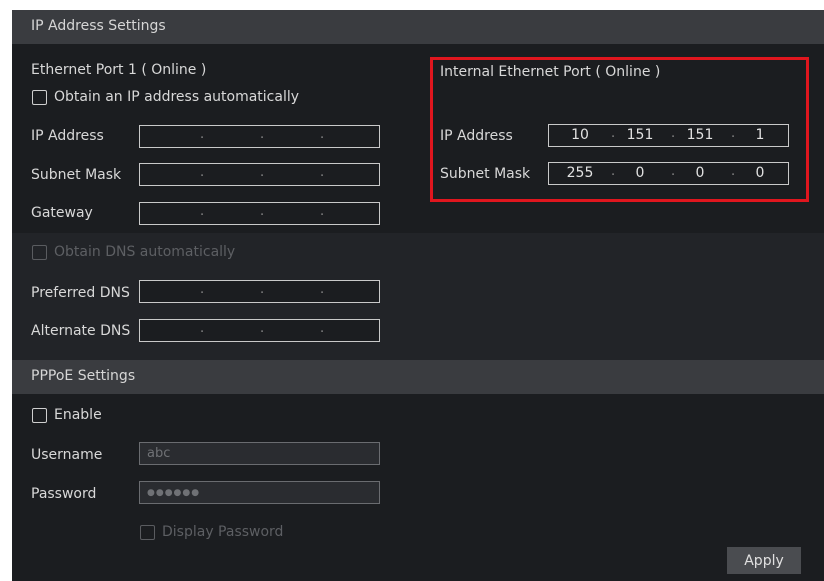 The width and height of the screenshot is (824, 581). What do you see at coordinates (485, 174) in the screenshot?
I see `internal-subnet-label: Subnet Mask` at bounding box center [485, 174].